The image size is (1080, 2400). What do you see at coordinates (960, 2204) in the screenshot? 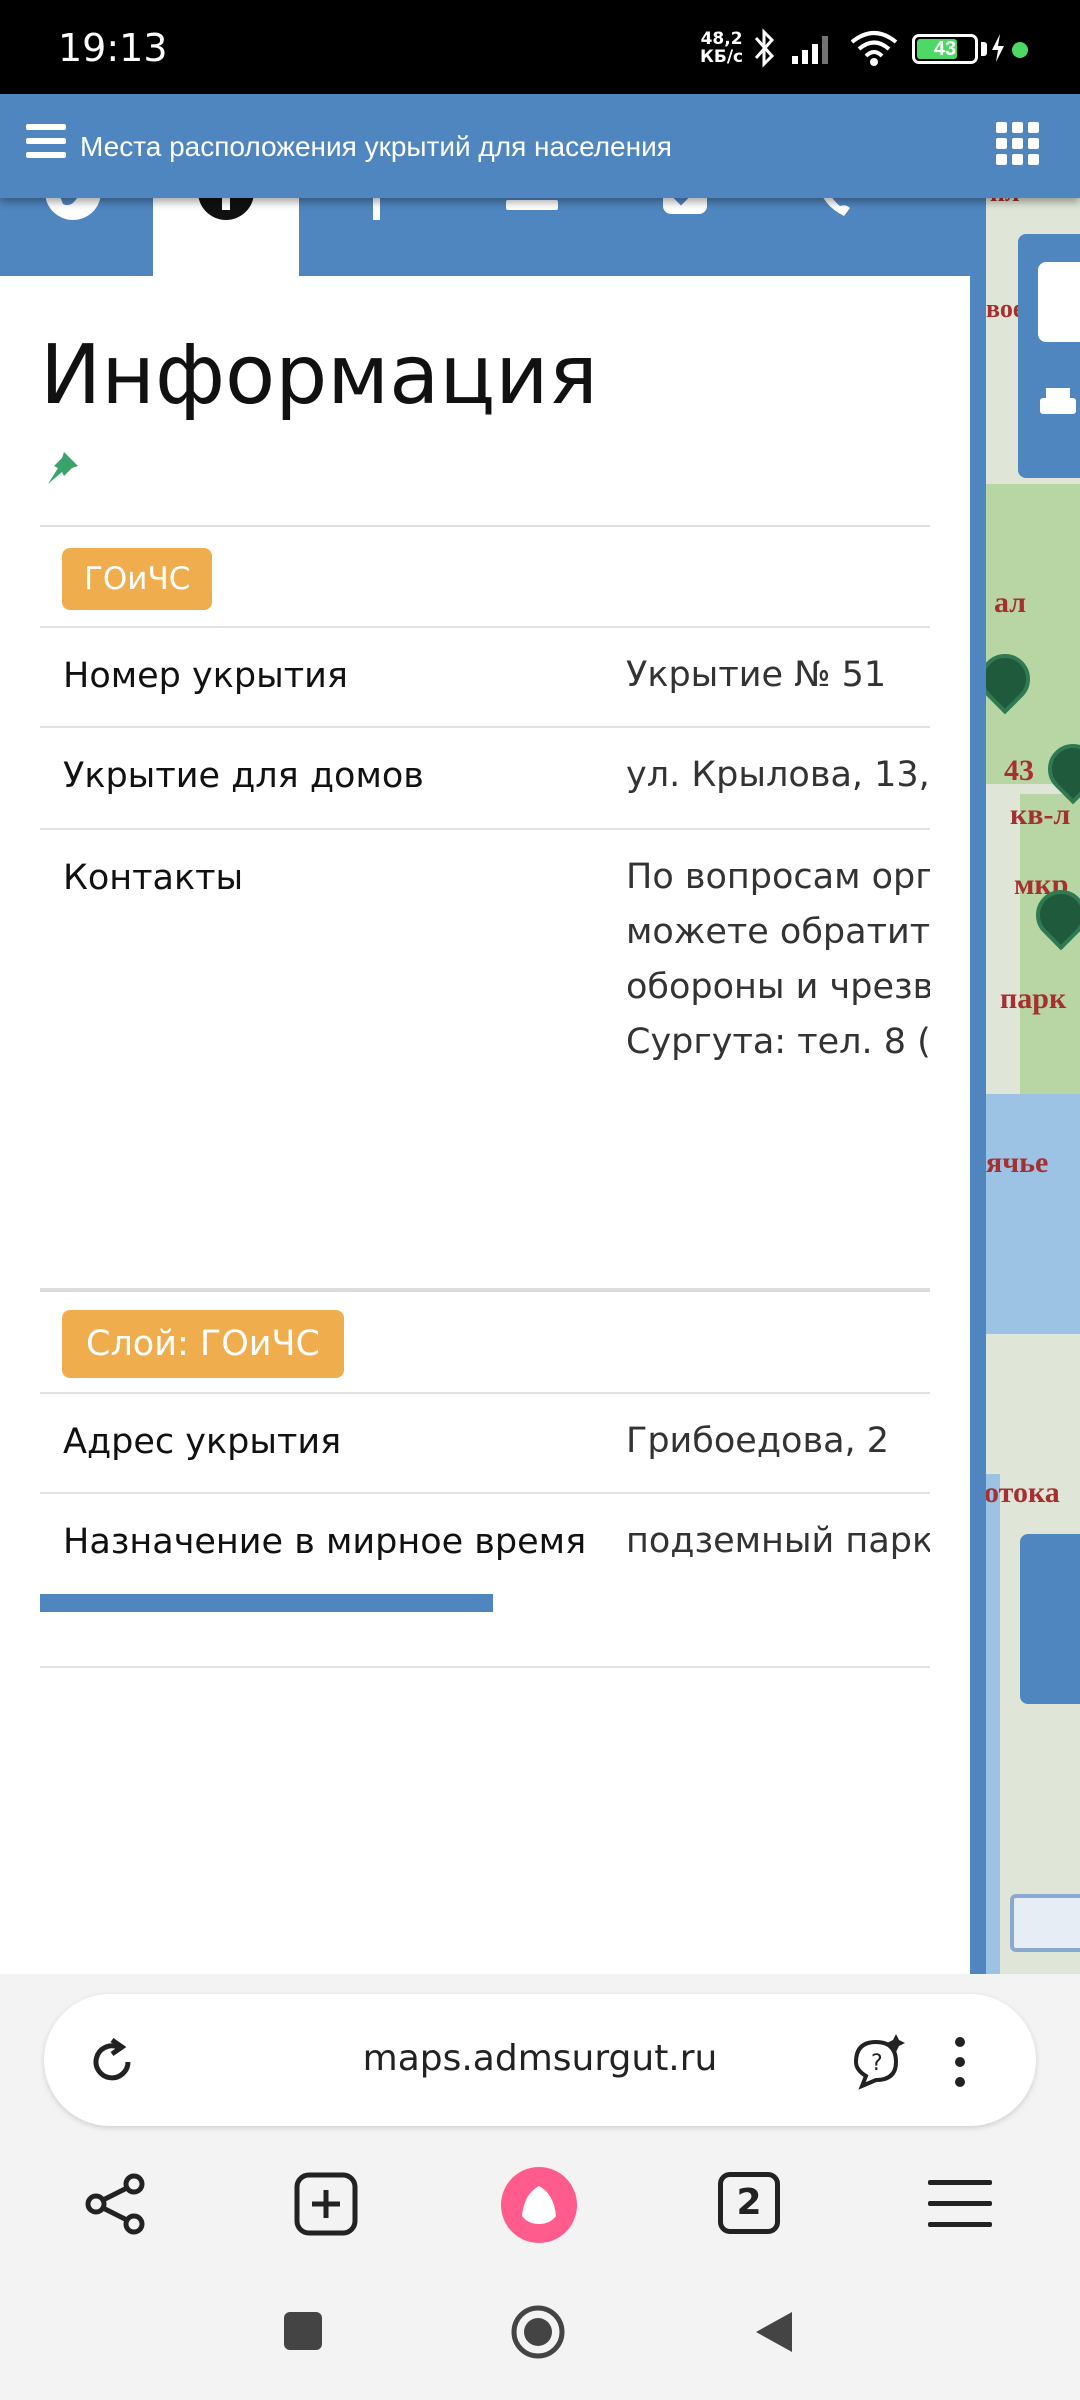
I see `browser-menu-icon` at bounding box center [960, 2204].